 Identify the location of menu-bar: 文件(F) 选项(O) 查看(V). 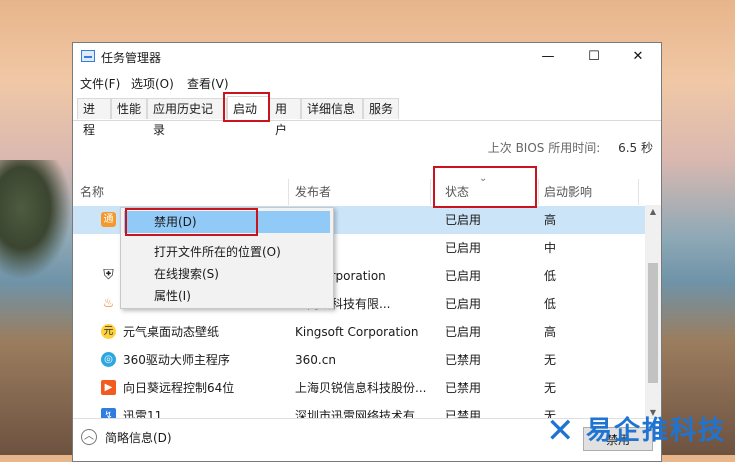
(367, 83).